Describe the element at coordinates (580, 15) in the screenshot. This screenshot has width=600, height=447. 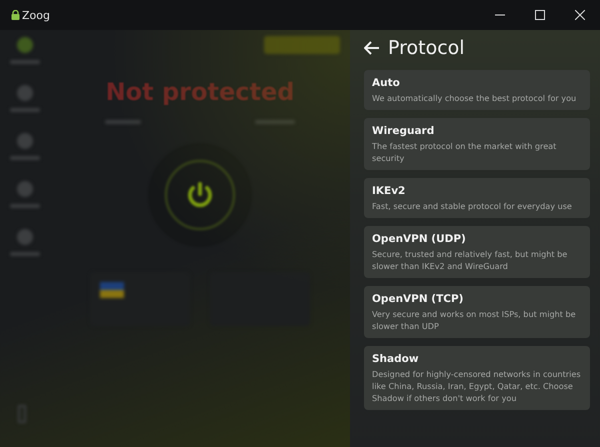
I see `close-icon` at that location.